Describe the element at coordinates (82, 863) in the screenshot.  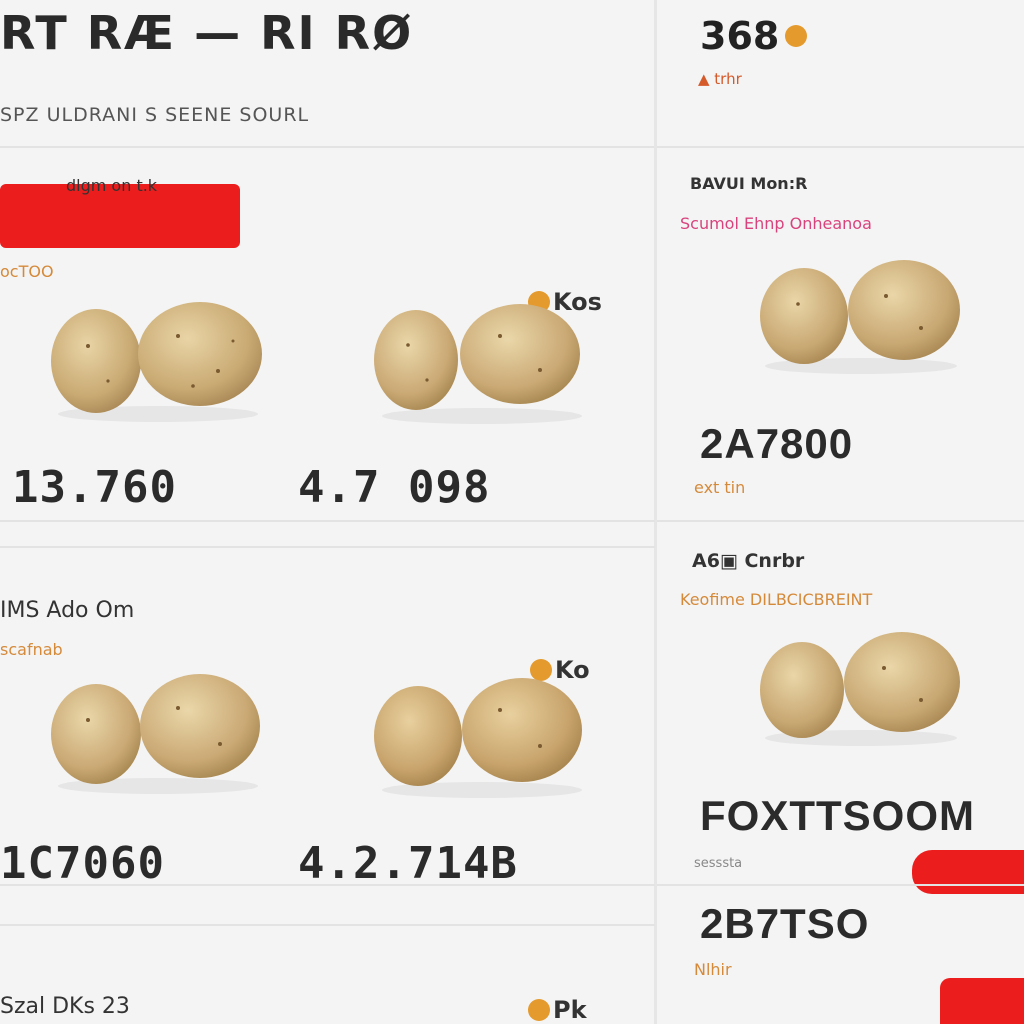
I see `card-4-price: 1C7060` at that location.